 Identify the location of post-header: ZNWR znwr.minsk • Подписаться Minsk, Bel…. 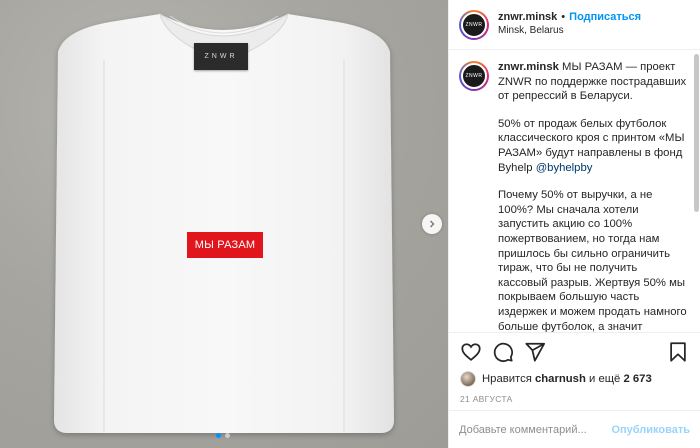
(574, 25).